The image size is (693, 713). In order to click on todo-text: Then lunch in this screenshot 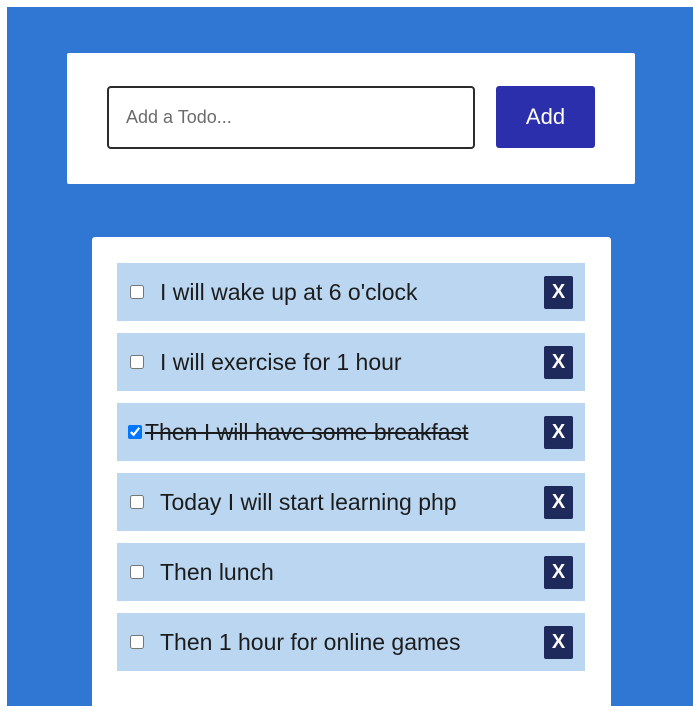, I will do `click(217, 571)`.